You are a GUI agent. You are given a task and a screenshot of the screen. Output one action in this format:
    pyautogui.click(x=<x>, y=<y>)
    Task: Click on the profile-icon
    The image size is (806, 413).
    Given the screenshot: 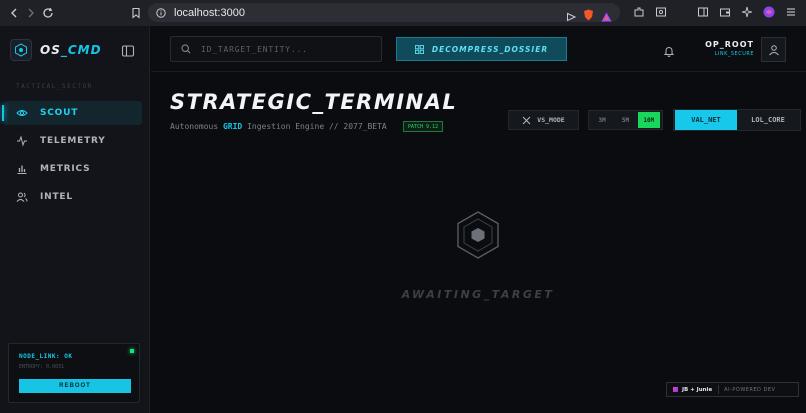 What is the action you would take?
    pyautogui.click(x=769, y=12)
    